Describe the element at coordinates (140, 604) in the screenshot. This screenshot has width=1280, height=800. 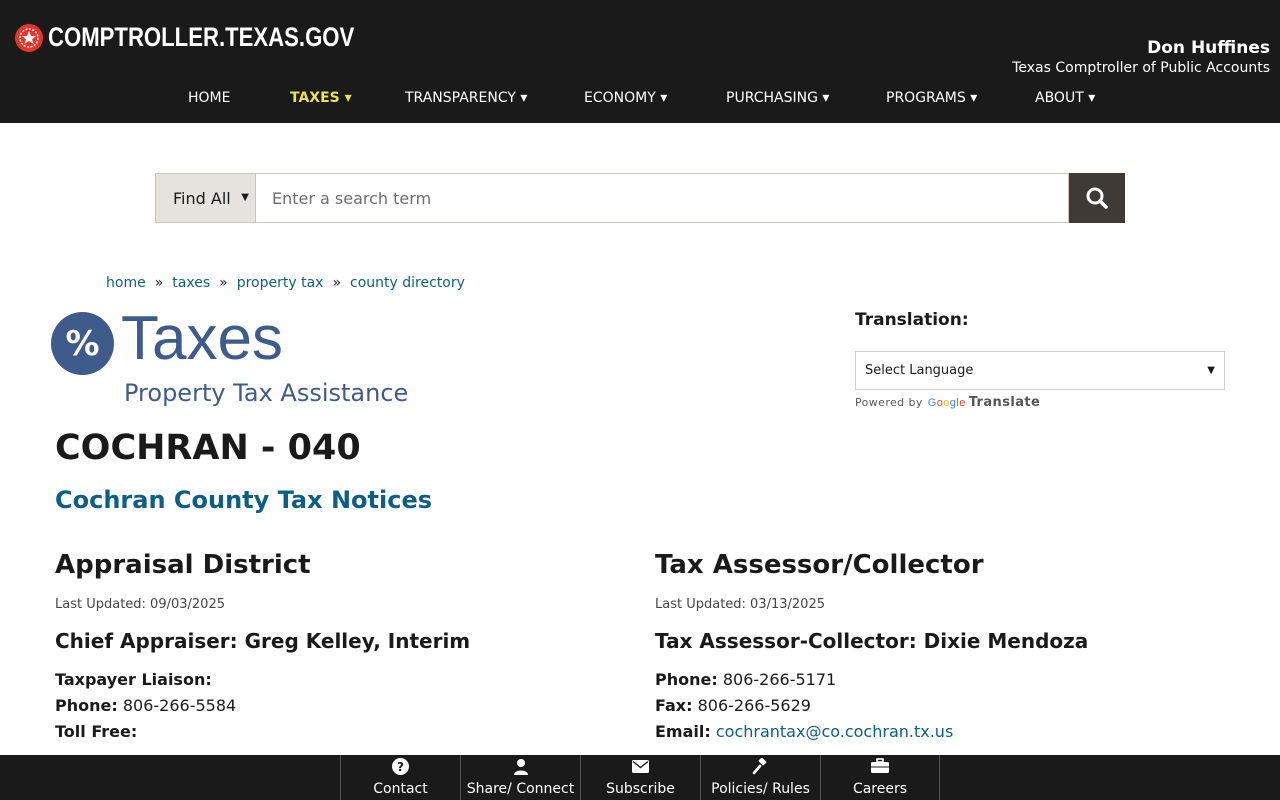
I see `appraisal-last-updated: Last Updated: 09/03/2025` at that location.